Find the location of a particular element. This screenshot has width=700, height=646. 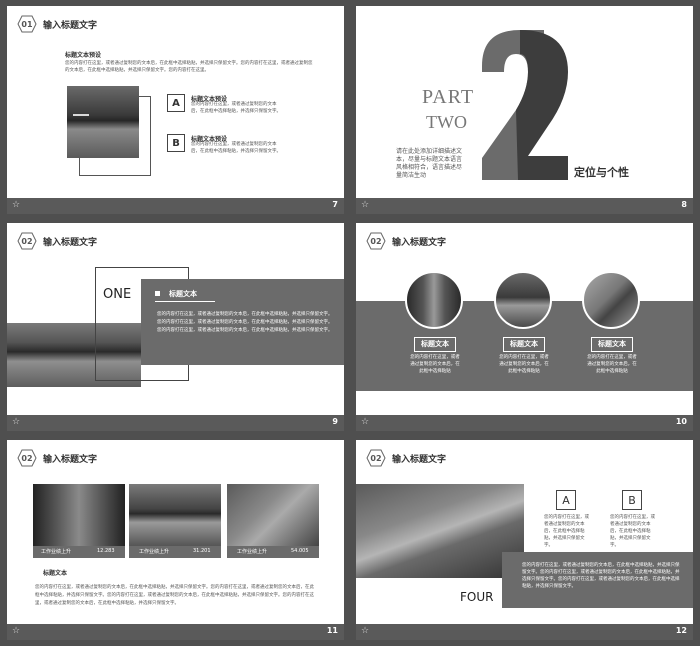

one-label: ONE is located at coordinates (117, 294).